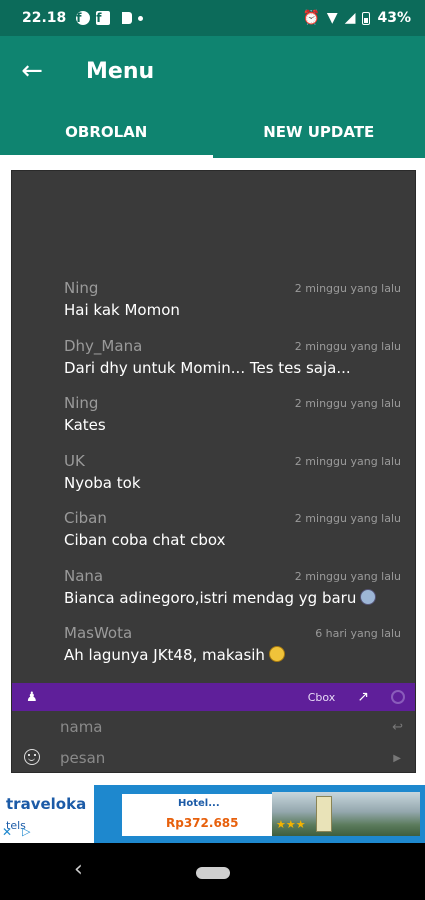 Image resolution: width=425 pixels, height=900 pixels. I want to click on chat-toolbar: ♟ Cbox ↗, so click(213, 697).